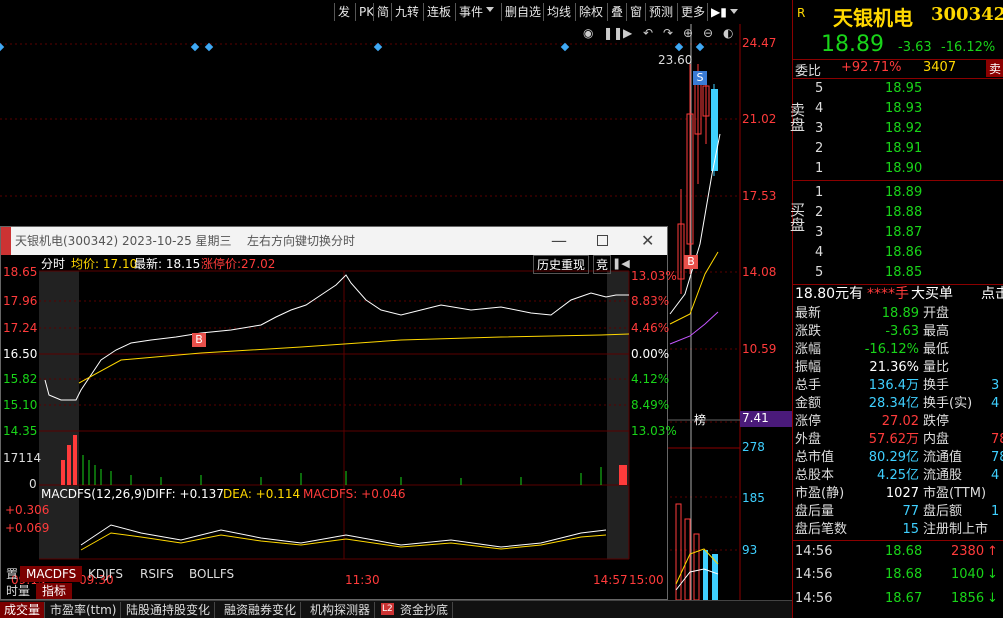 The image size is (1003, 618). What do you see at coordinates (123, 241) in the screenshot?
I see `popup-title: 天银机电(300342) 2023-10-25 星期三` at bounding box center [123, 241].